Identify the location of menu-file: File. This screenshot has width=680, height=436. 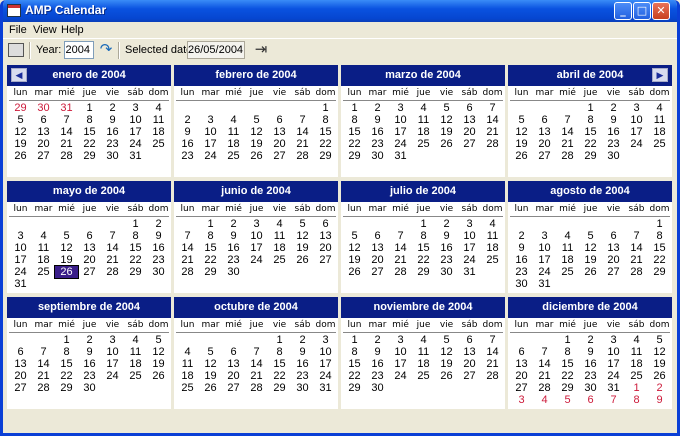
(18, 30).